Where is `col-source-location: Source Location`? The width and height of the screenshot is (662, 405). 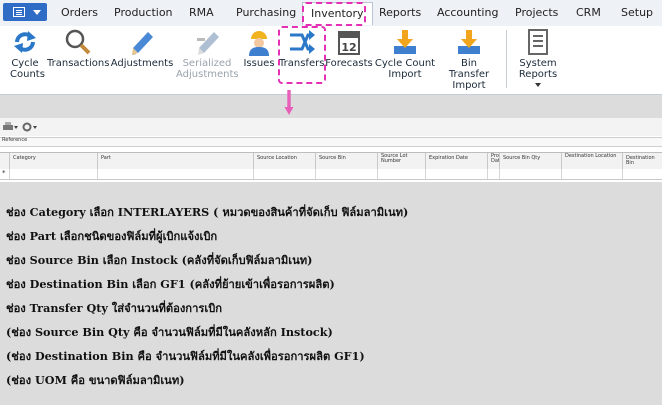
col-source-location: Source Location is located at coordinates (284, 161).